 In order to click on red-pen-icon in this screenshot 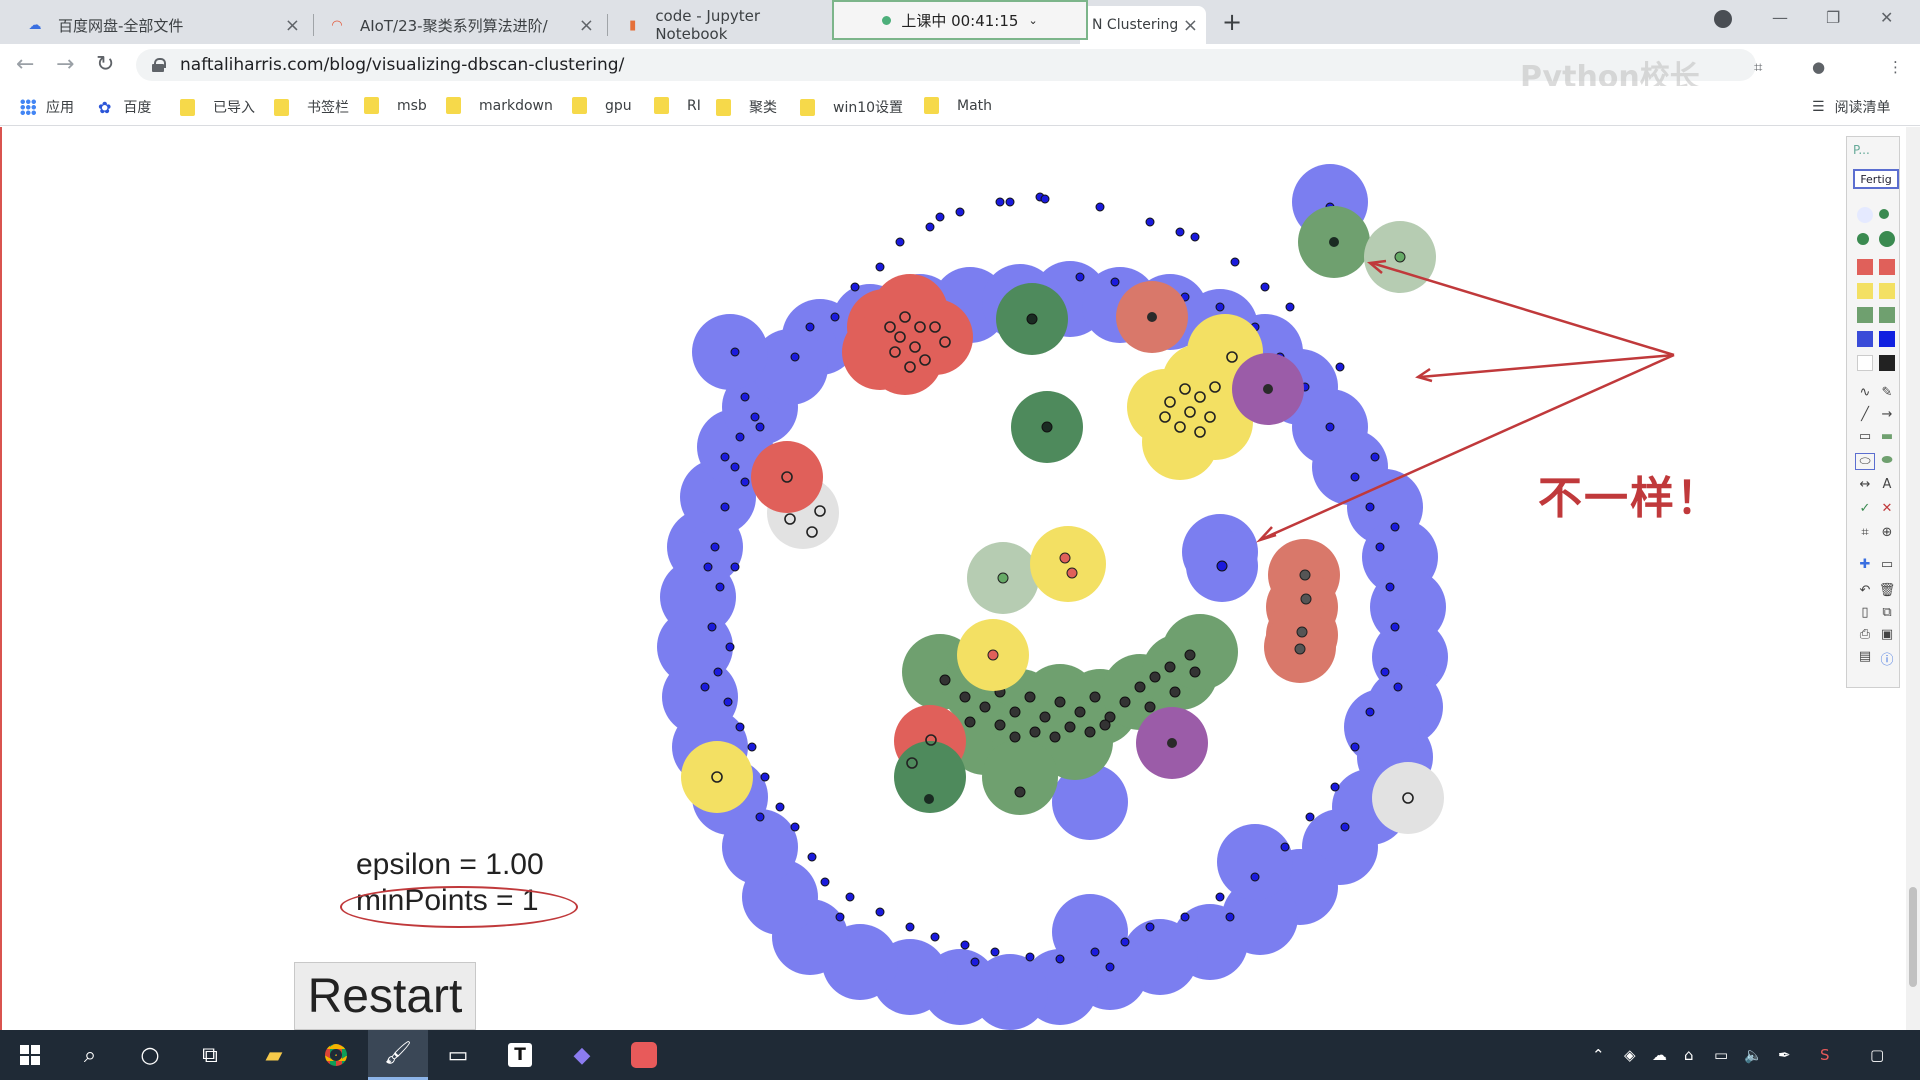, I will do `click(1865, 267)`.